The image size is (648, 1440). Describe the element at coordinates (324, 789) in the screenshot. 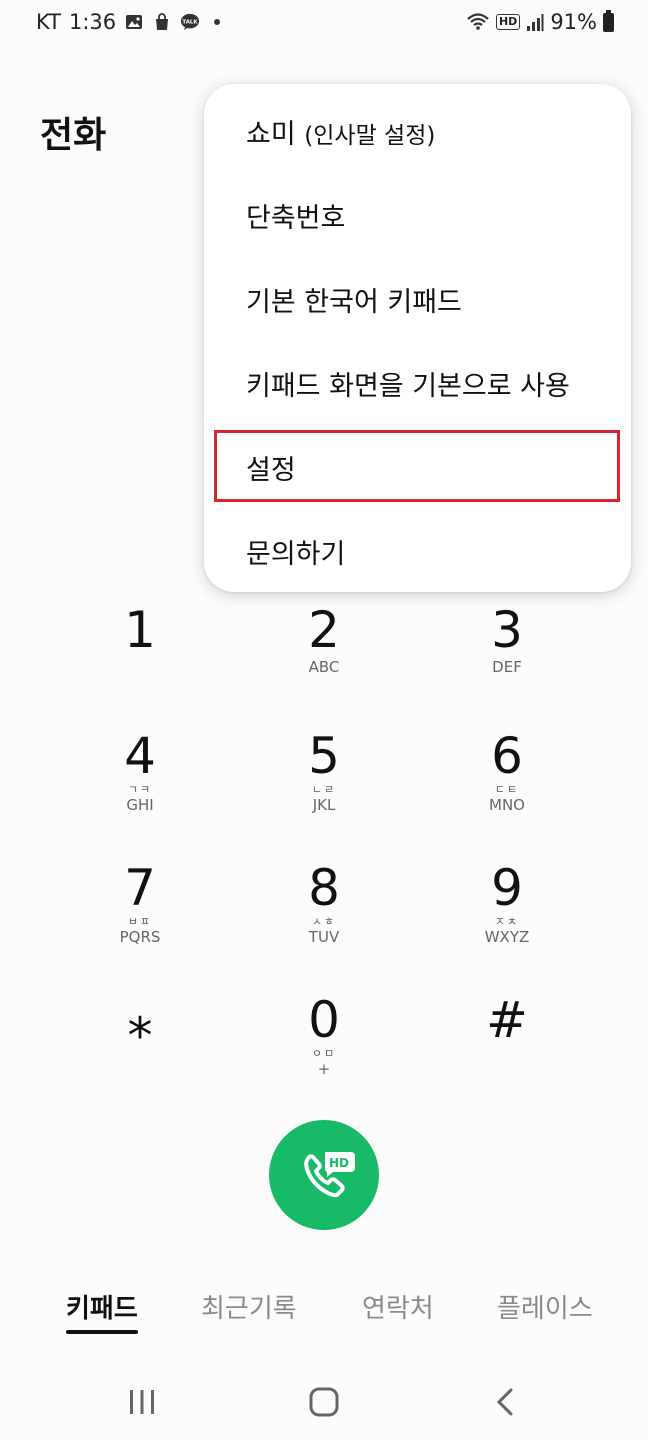

I see `key-hangul: ㄴㄹ` at that location.